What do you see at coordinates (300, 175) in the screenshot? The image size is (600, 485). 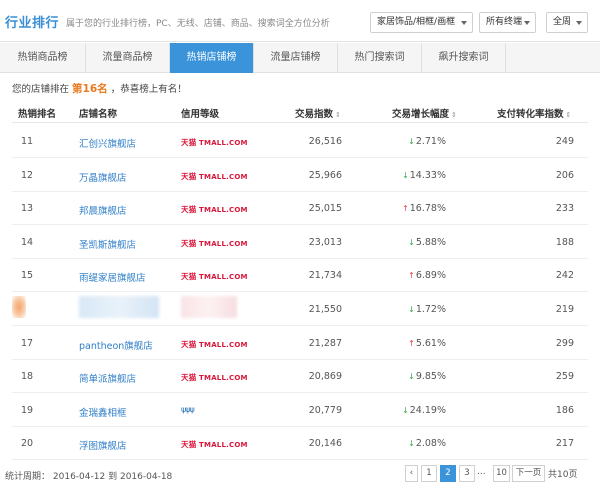 I see `table-row: 12 万晶旗舰店 天猫 TMALL.COM 25,966 ↓14.33% 206` at bounding box center [300, 175].